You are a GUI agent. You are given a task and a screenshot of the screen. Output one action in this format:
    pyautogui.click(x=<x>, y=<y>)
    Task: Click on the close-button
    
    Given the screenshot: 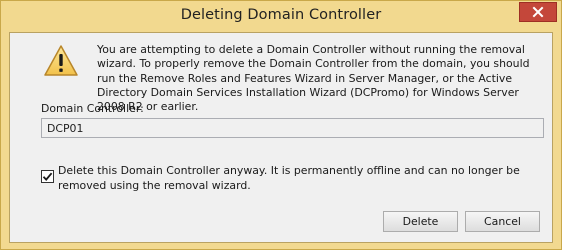 What is the action you would take?
    pyautogui.click(x=538, y=12)
    